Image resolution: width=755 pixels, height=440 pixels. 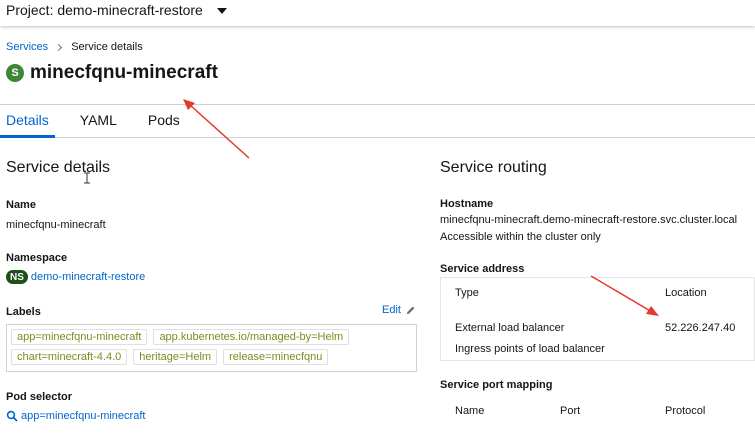 What do you see at coordinates (276, 357) in the screenshot?
I see `label-chip: release=minecfqnu` at bounding box center [276, 357].